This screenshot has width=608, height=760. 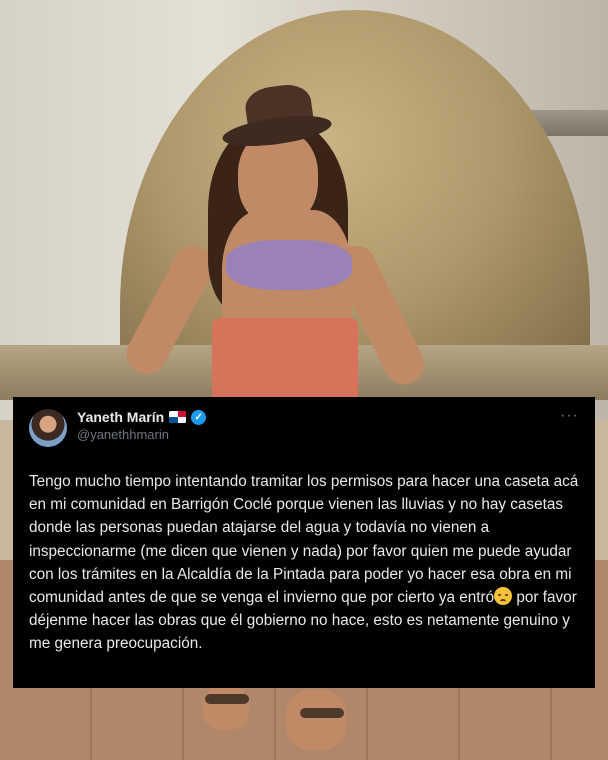 I want to click on panama-flag-icon, so click(x=178, y=417).